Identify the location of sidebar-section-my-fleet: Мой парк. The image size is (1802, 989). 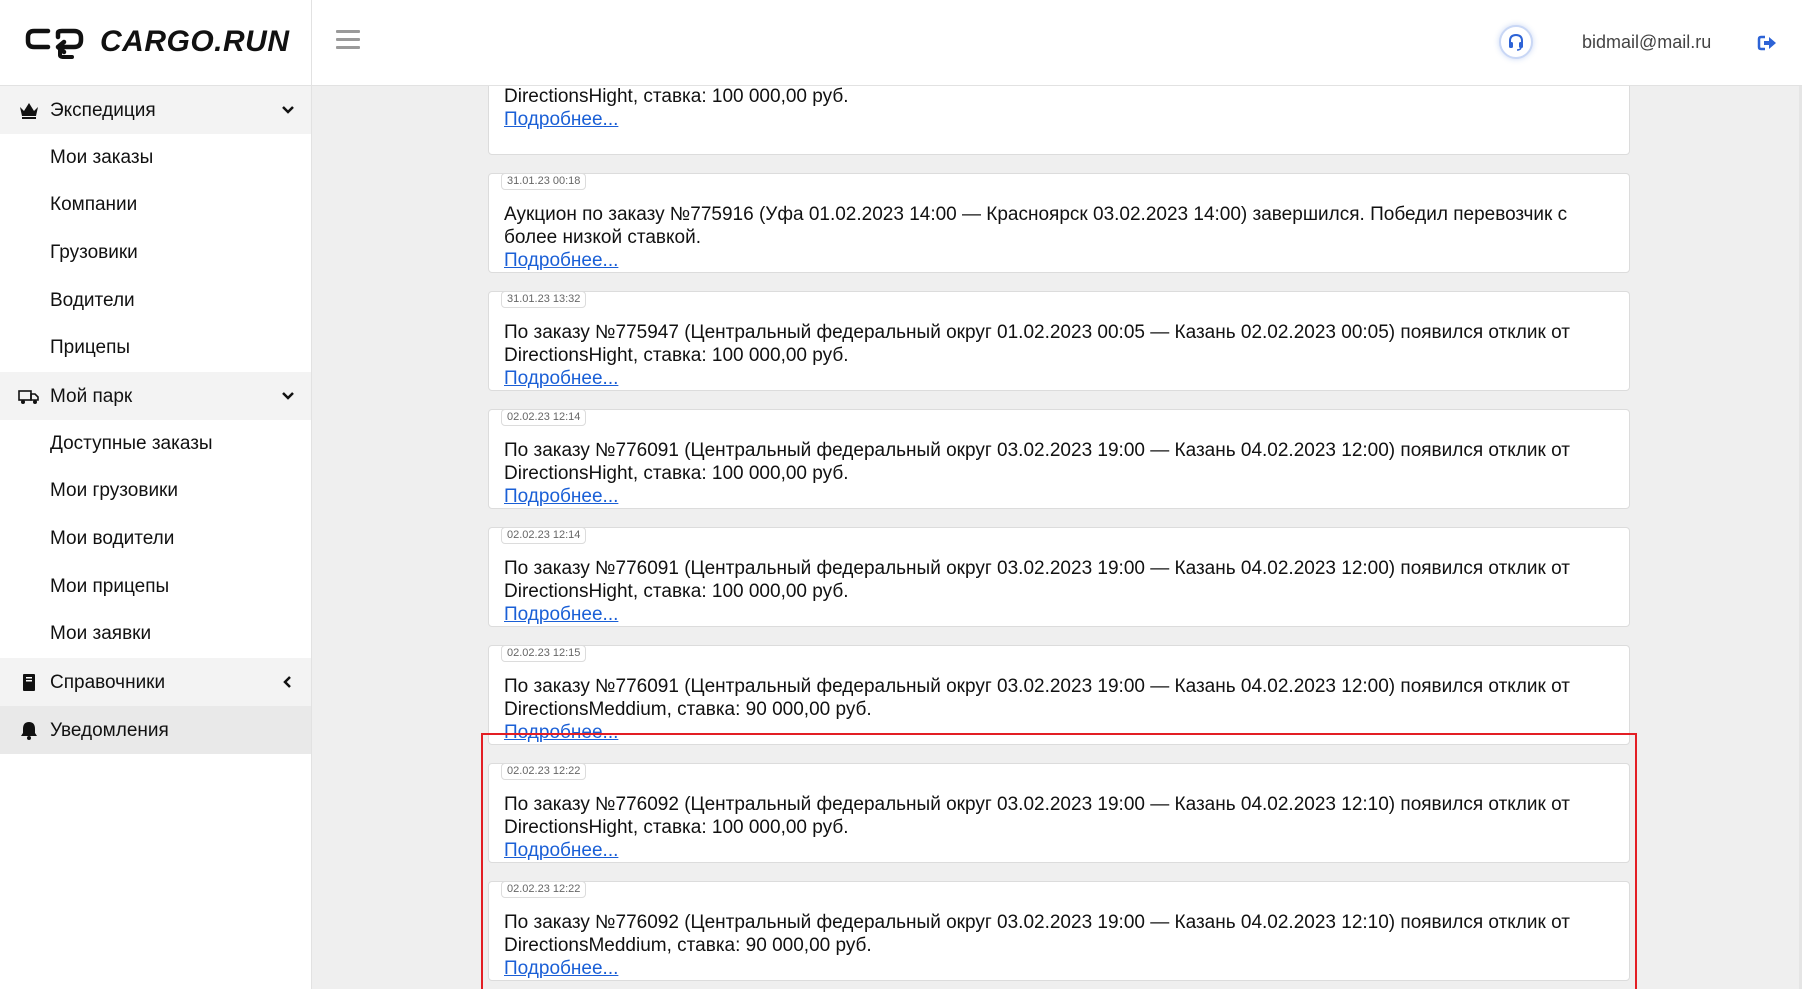
(155, 395).